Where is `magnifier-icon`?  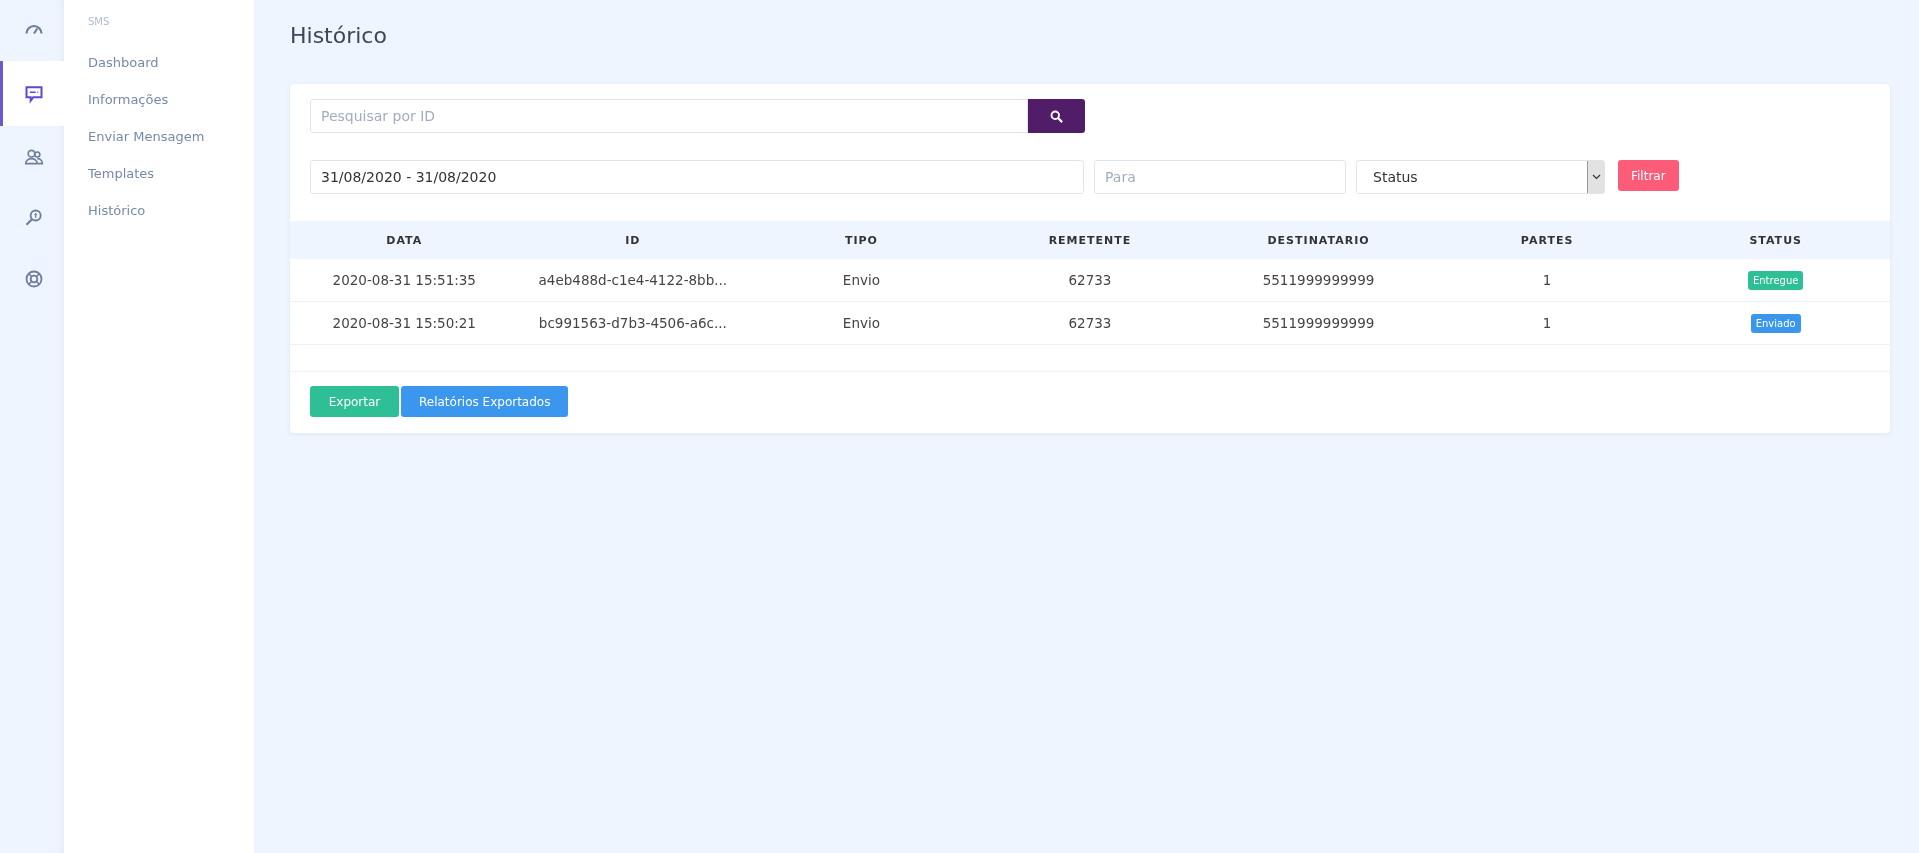 magnifier-icon is located at coordinates (33, 217).